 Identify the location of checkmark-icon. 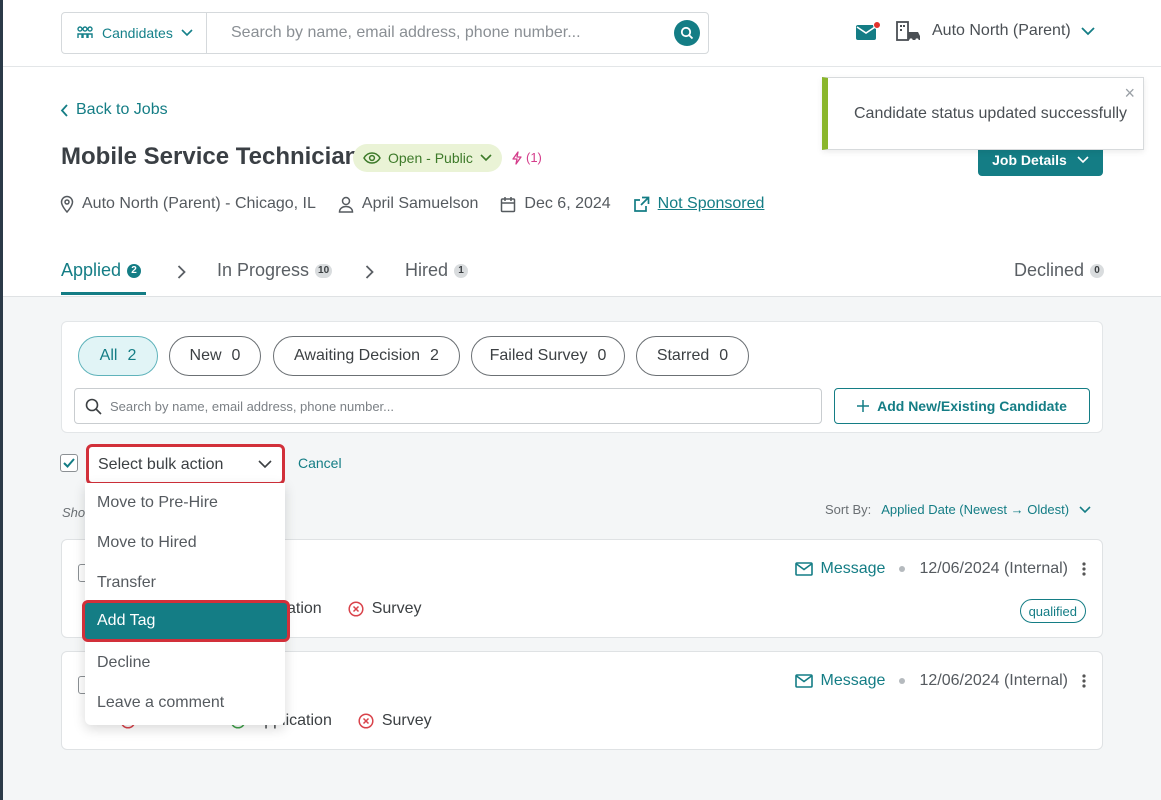
(69, 463).